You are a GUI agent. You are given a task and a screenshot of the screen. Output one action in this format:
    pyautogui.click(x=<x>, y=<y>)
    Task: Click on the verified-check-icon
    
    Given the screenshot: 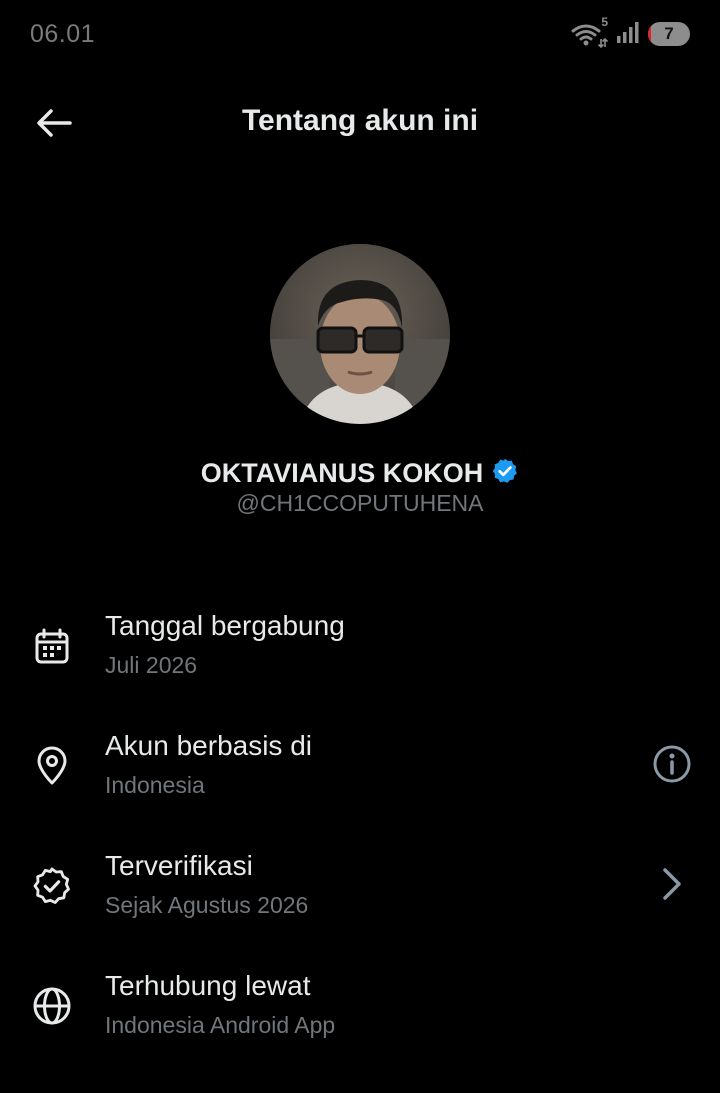 What is the action you would take?
    pyautogui.click(x=505, y=473)
    